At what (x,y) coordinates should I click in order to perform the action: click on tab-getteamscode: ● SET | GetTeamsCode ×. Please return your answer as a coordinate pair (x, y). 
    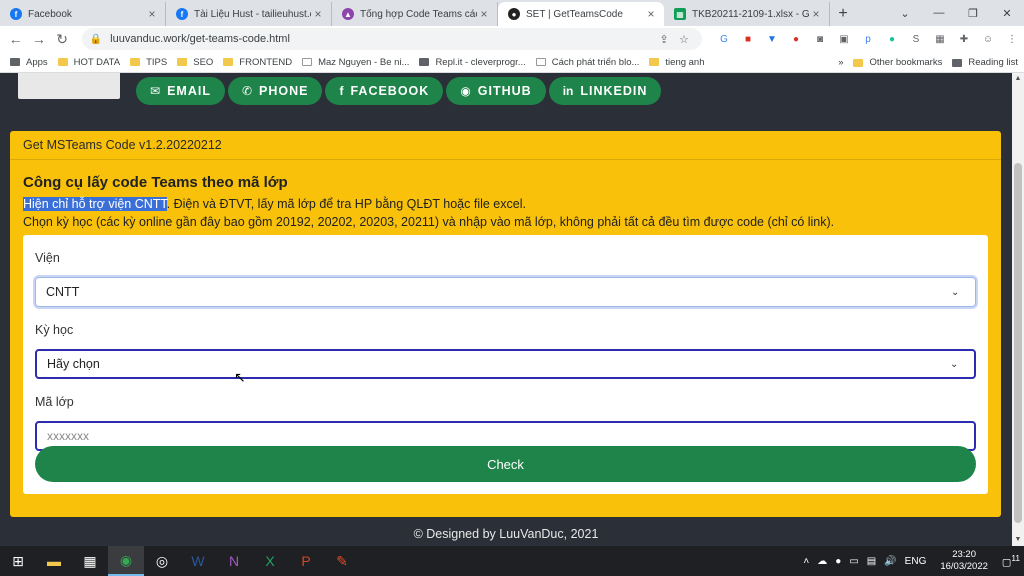
    Looking at the image, I should click on (581, 14).